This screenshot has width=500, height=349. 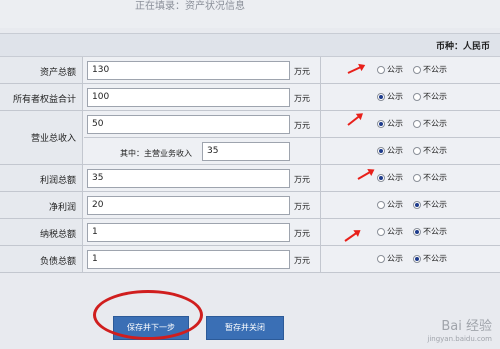 What do you see at coordinates (188, 178) in the screenshot?
I see `total-profit-input: 35` at bounding box center [188, 178].